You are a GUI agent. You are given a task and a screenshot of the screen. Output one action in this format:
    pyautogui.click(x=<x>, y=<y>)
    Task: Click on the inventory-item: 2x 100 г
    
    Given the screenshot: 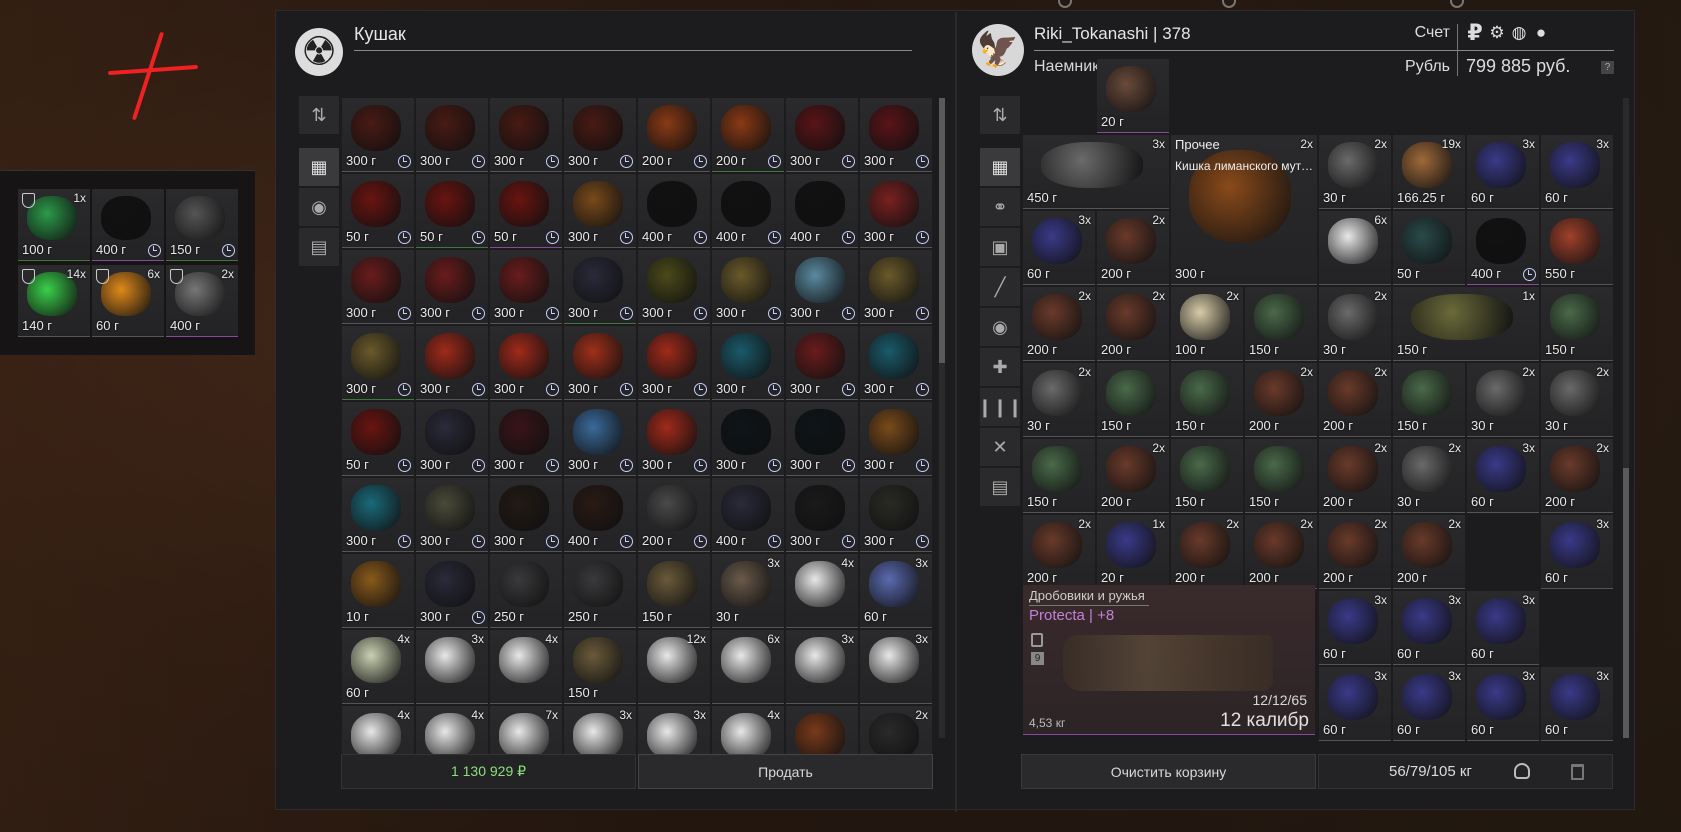 What is the action you would take?
    pyautogui.click(x=1207, y=324)
    